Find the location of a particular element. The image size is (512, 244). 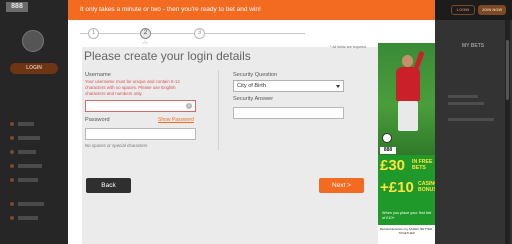

security-question-select: City of Birth is located at coordinates (288, 86).